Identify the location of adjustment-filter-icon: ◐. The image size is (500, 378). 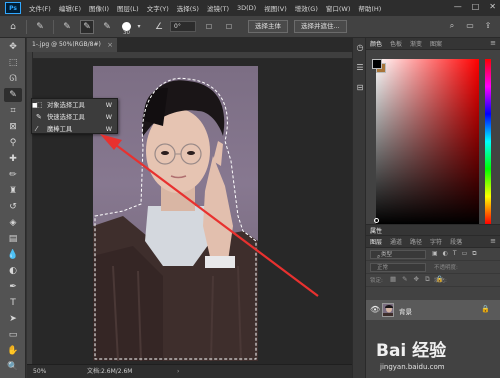
(445, 254).